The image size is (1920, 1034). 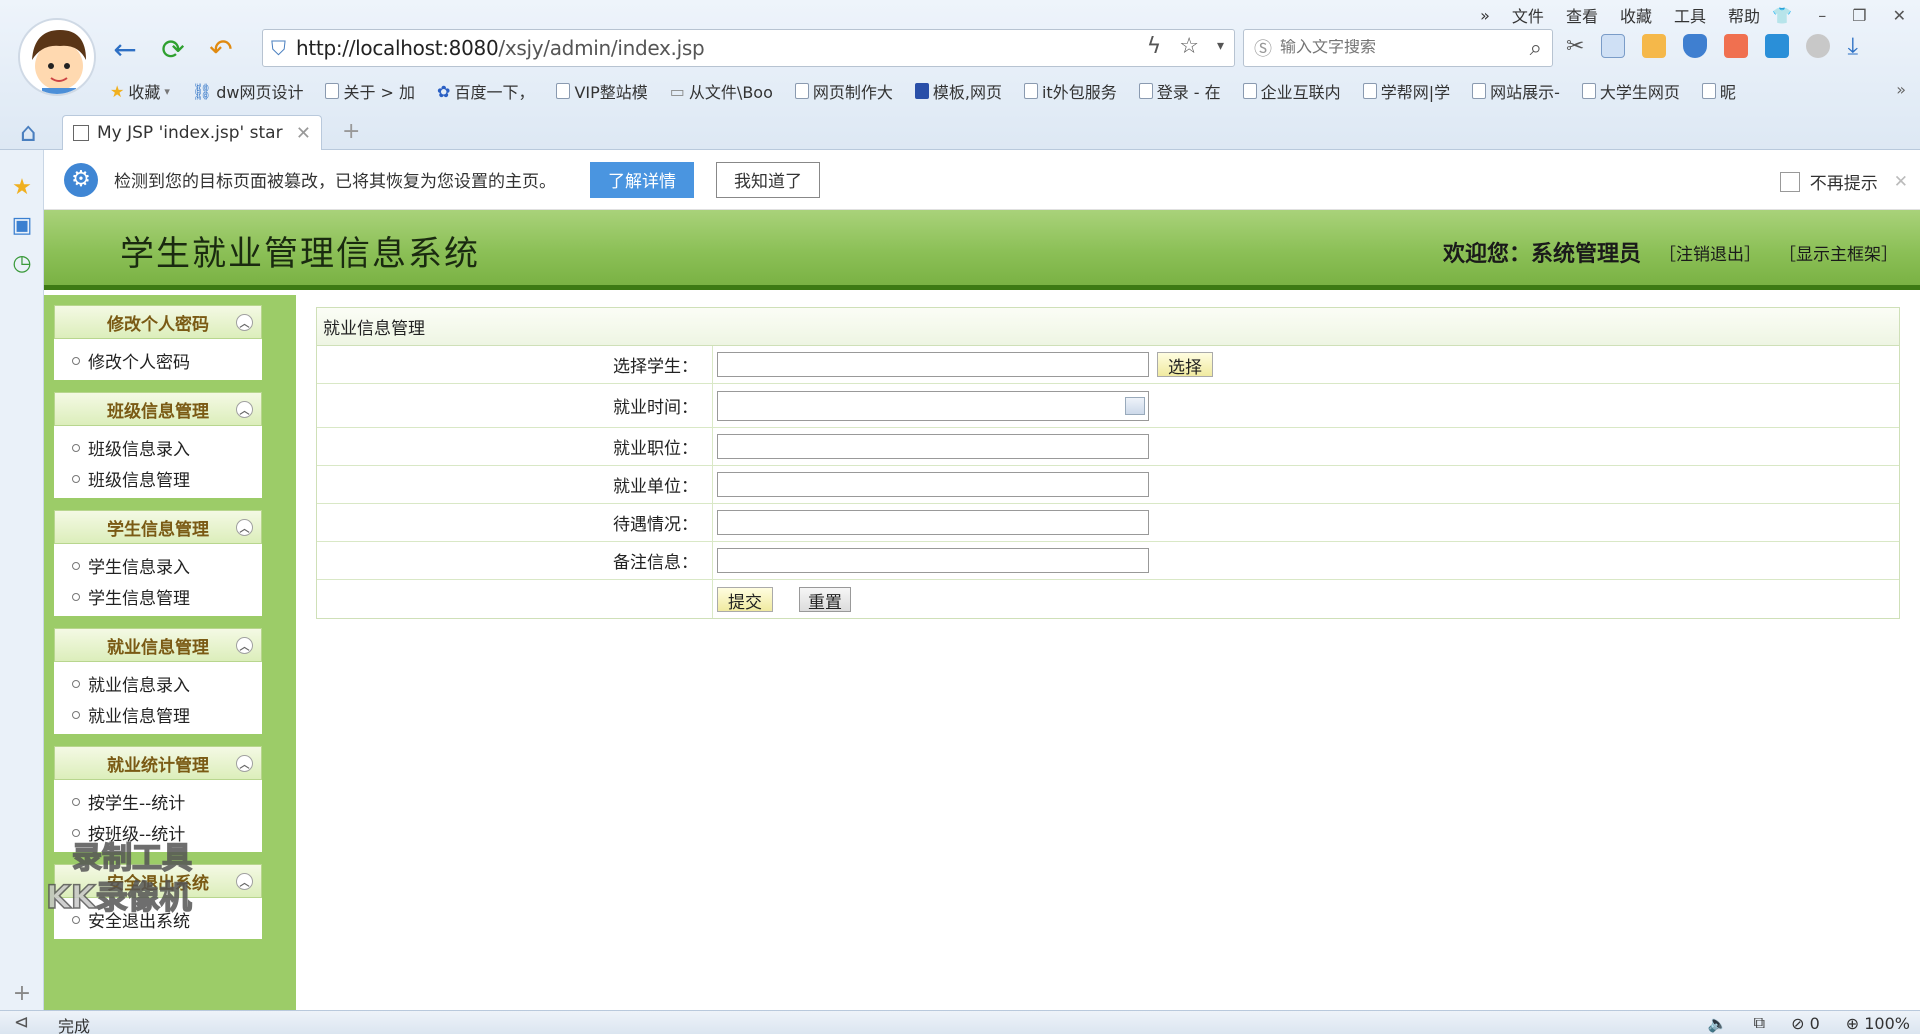 What do you see at coordinates (1899, 15) in the screenshot?
I see `close-window-icon: ✕` at bounding box center [1899, 15].